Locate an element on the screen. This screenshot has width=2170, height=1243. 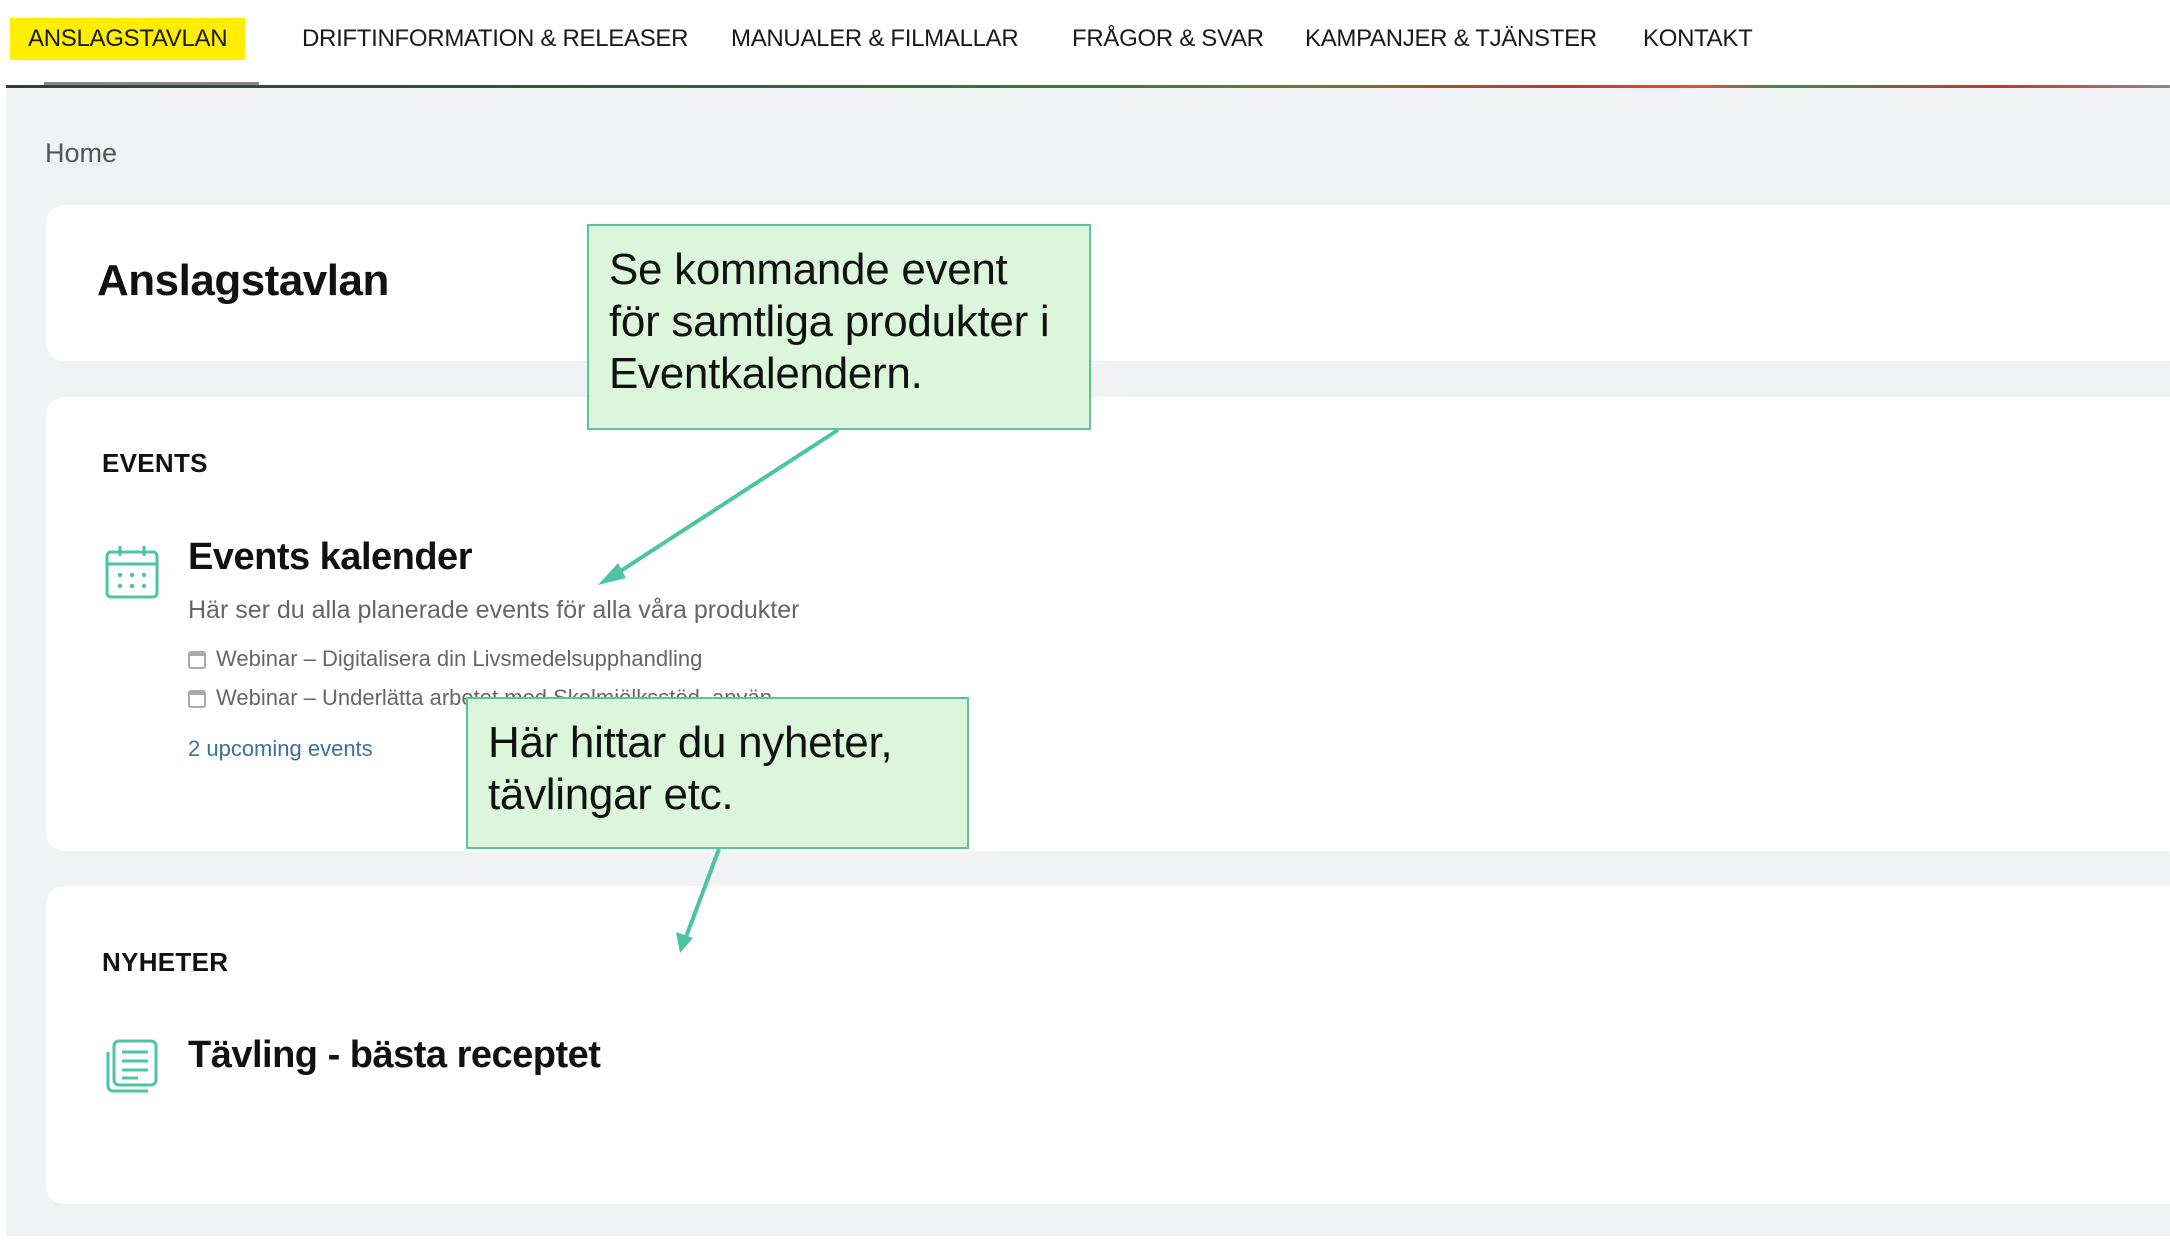
arrow-to-events is located at coordinates (719, 506).